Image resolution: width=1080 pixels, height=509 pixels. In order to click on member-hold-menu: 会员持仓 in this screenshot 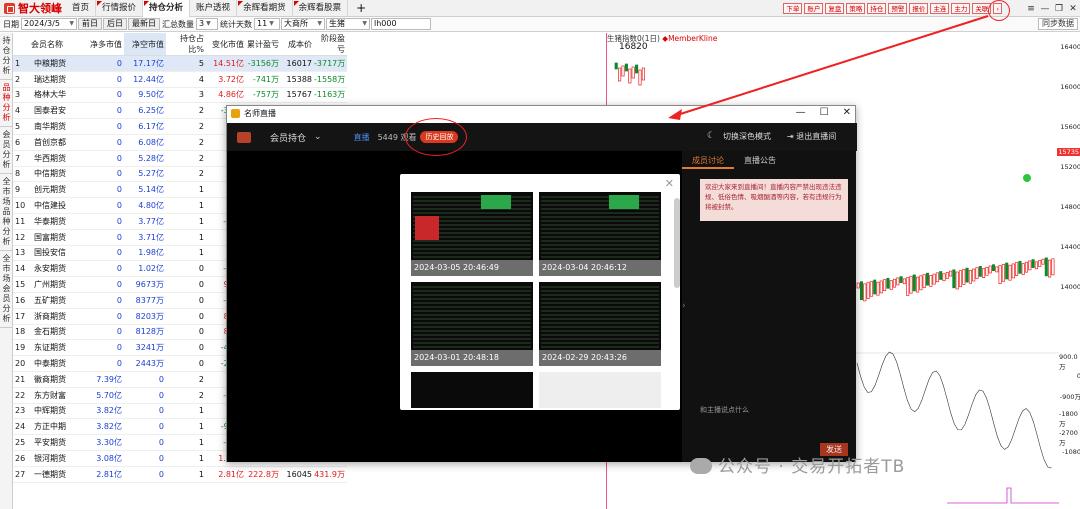, I will do `click(288, 137)`.